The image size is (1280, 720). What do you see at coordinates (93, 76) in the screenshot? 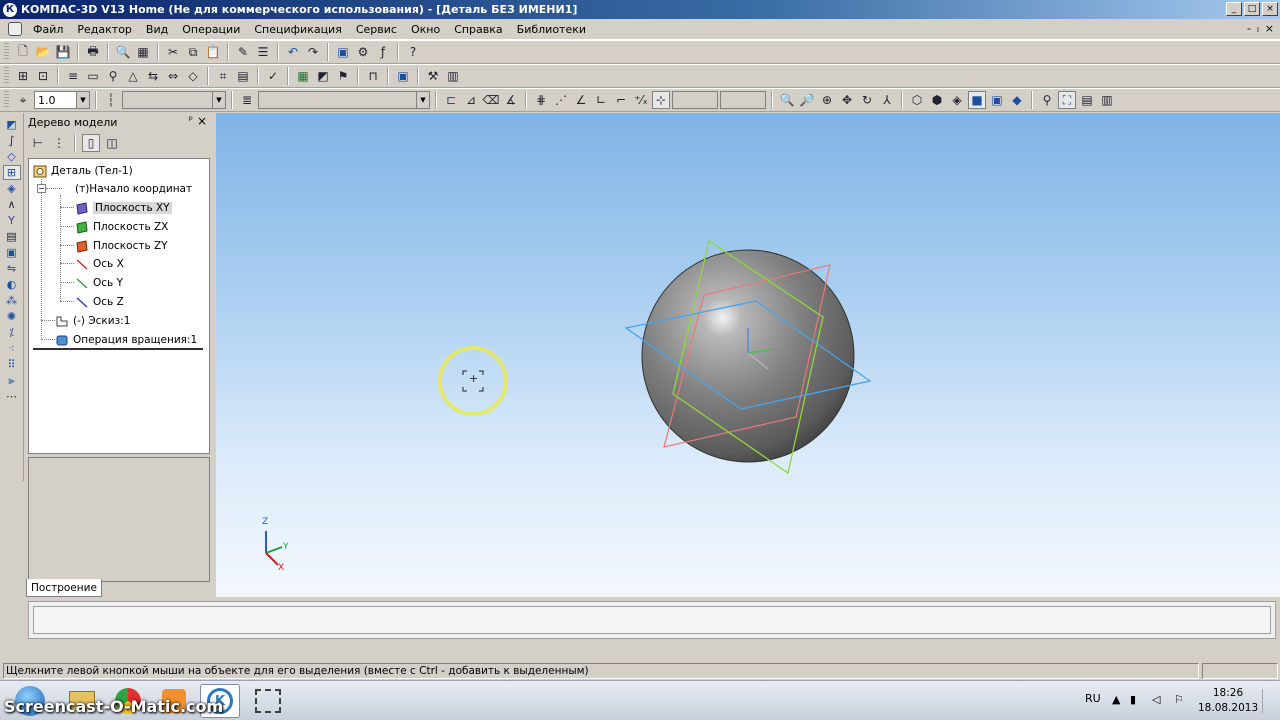
I see `frame-icon: ▭` at bounding box center [93, 76].